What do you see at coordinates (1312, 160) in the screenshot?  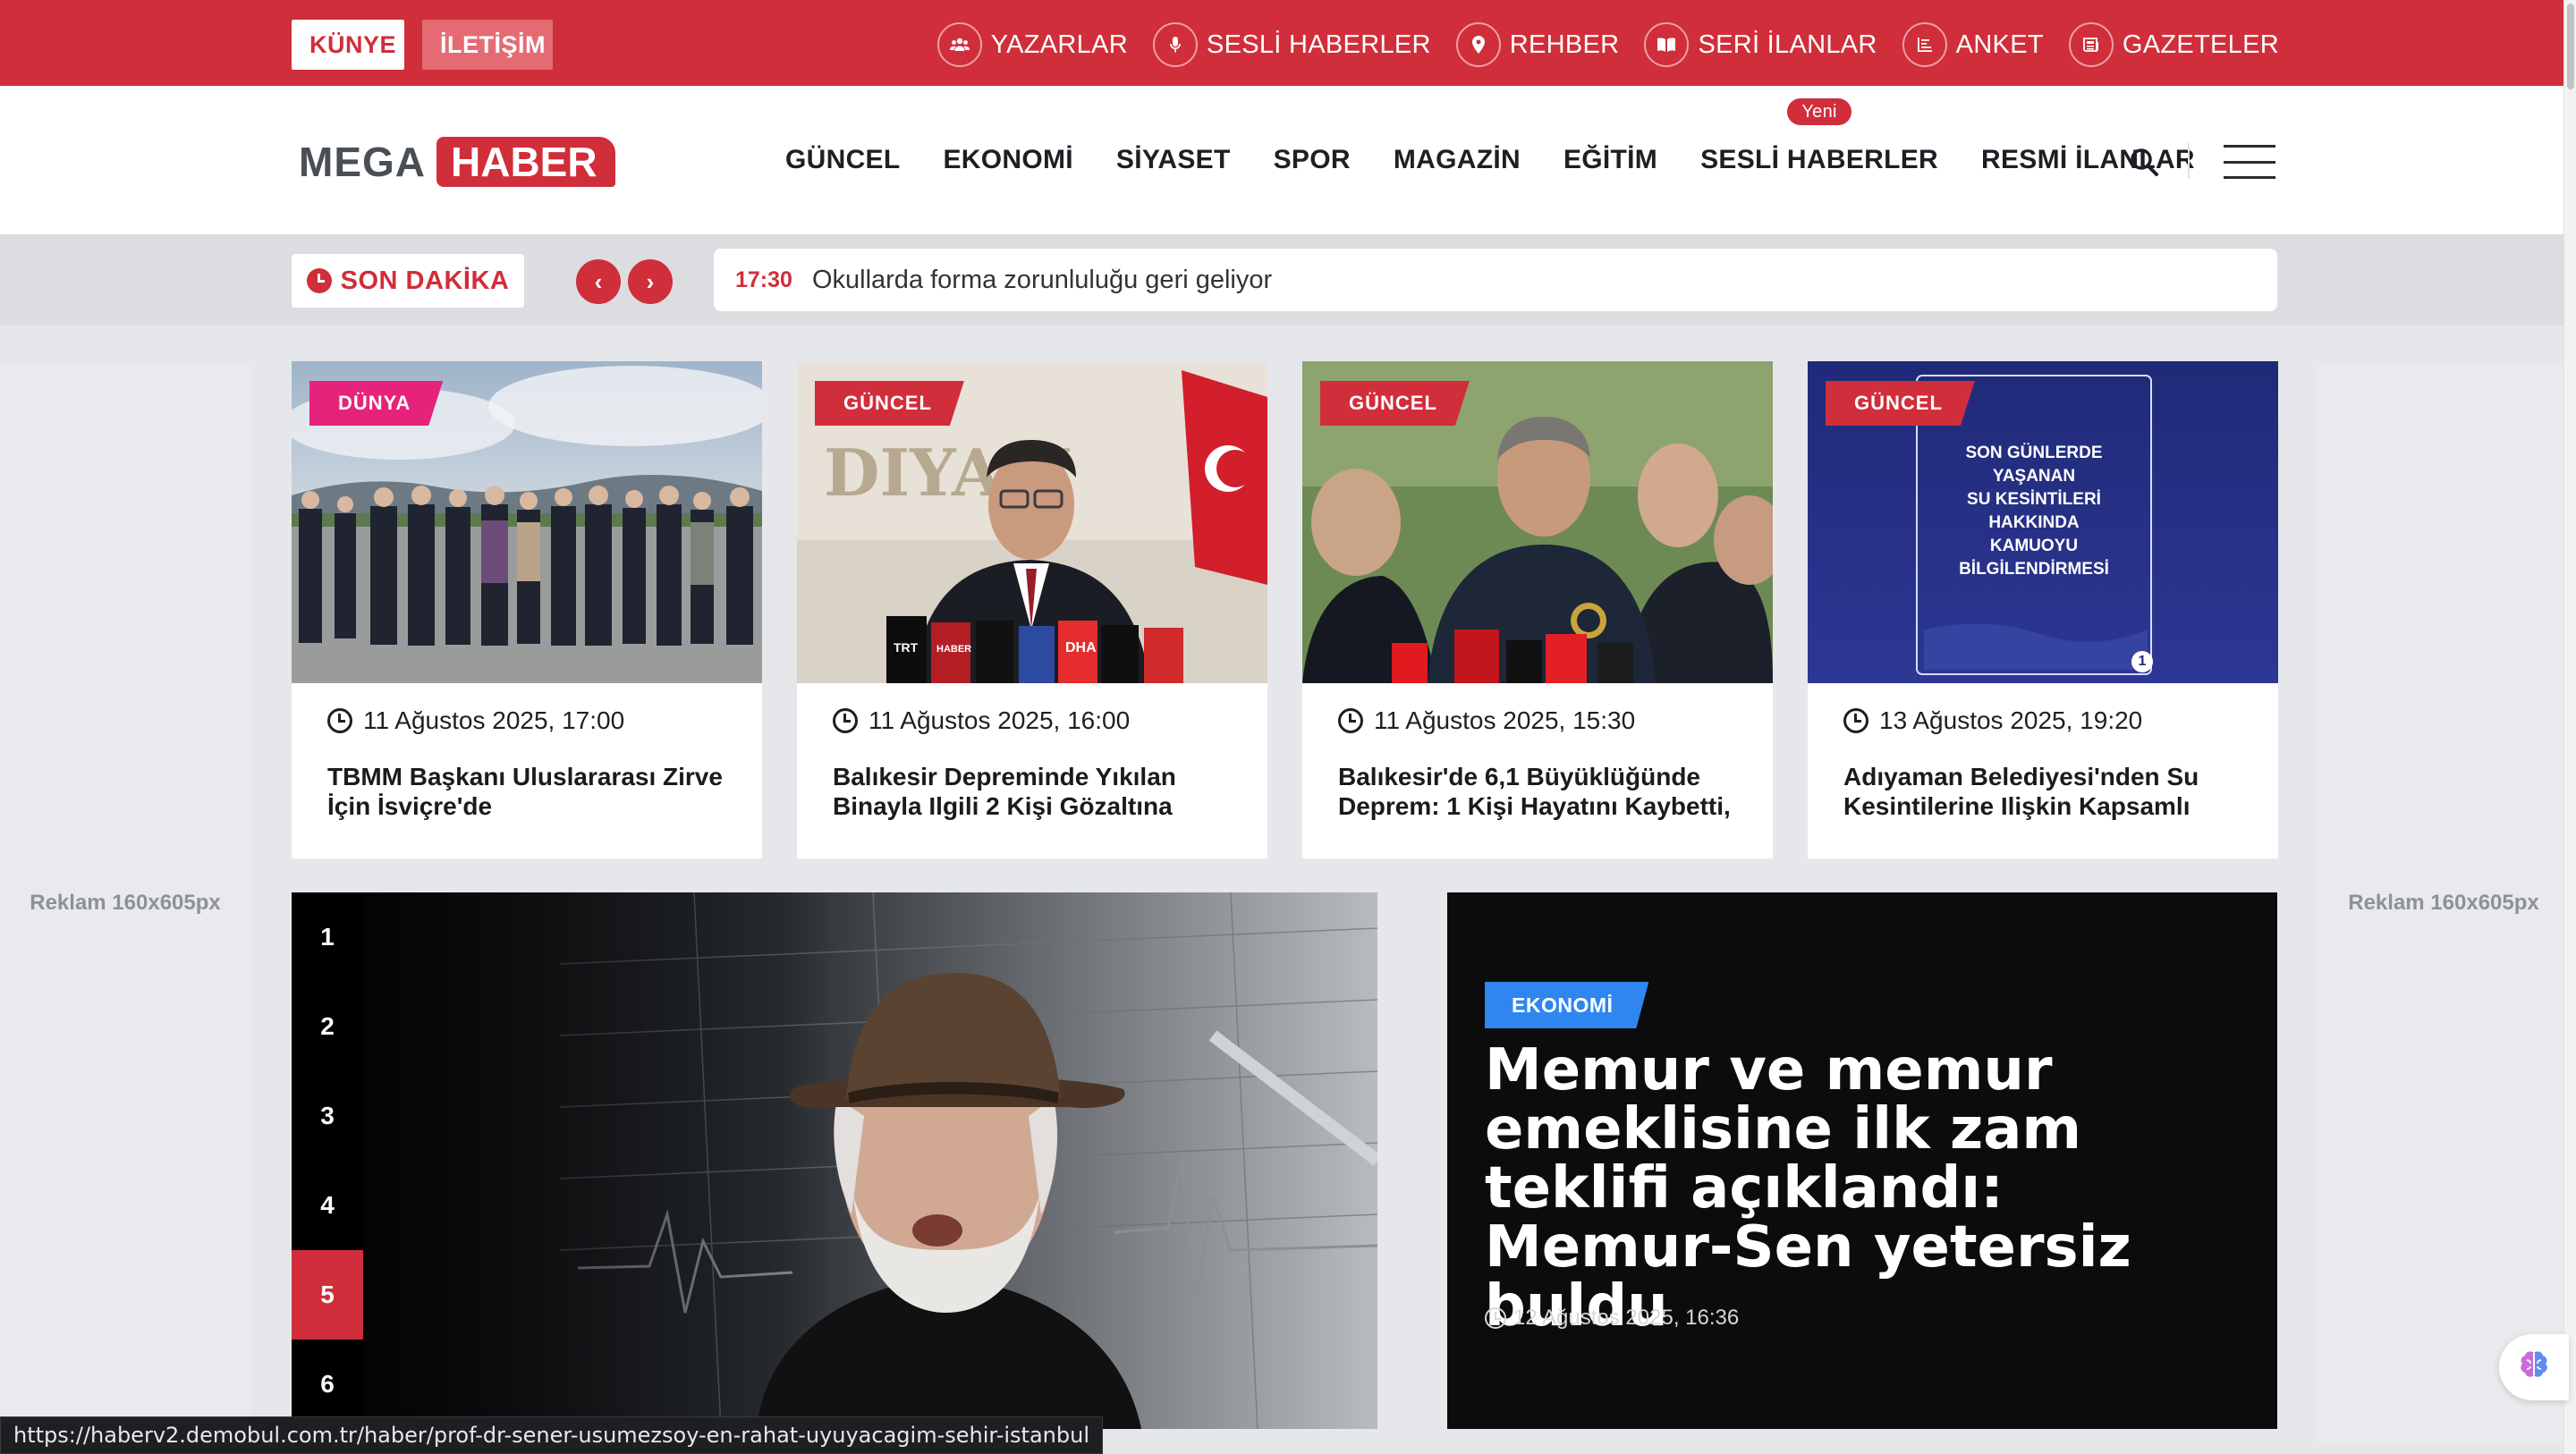 I see `nav-item-spor: SPOR` at bounding box center [1312, 160].